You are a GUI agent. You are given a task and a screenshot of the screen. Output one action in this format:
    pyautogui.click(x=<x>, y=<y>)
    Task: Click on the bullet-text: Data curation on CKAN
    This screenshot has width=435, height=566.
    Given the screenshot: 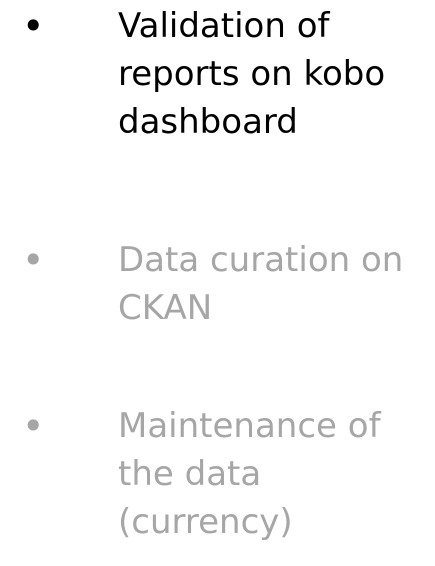 What is the action you would take?
    pyautogui.click(x=261, y=284)
    